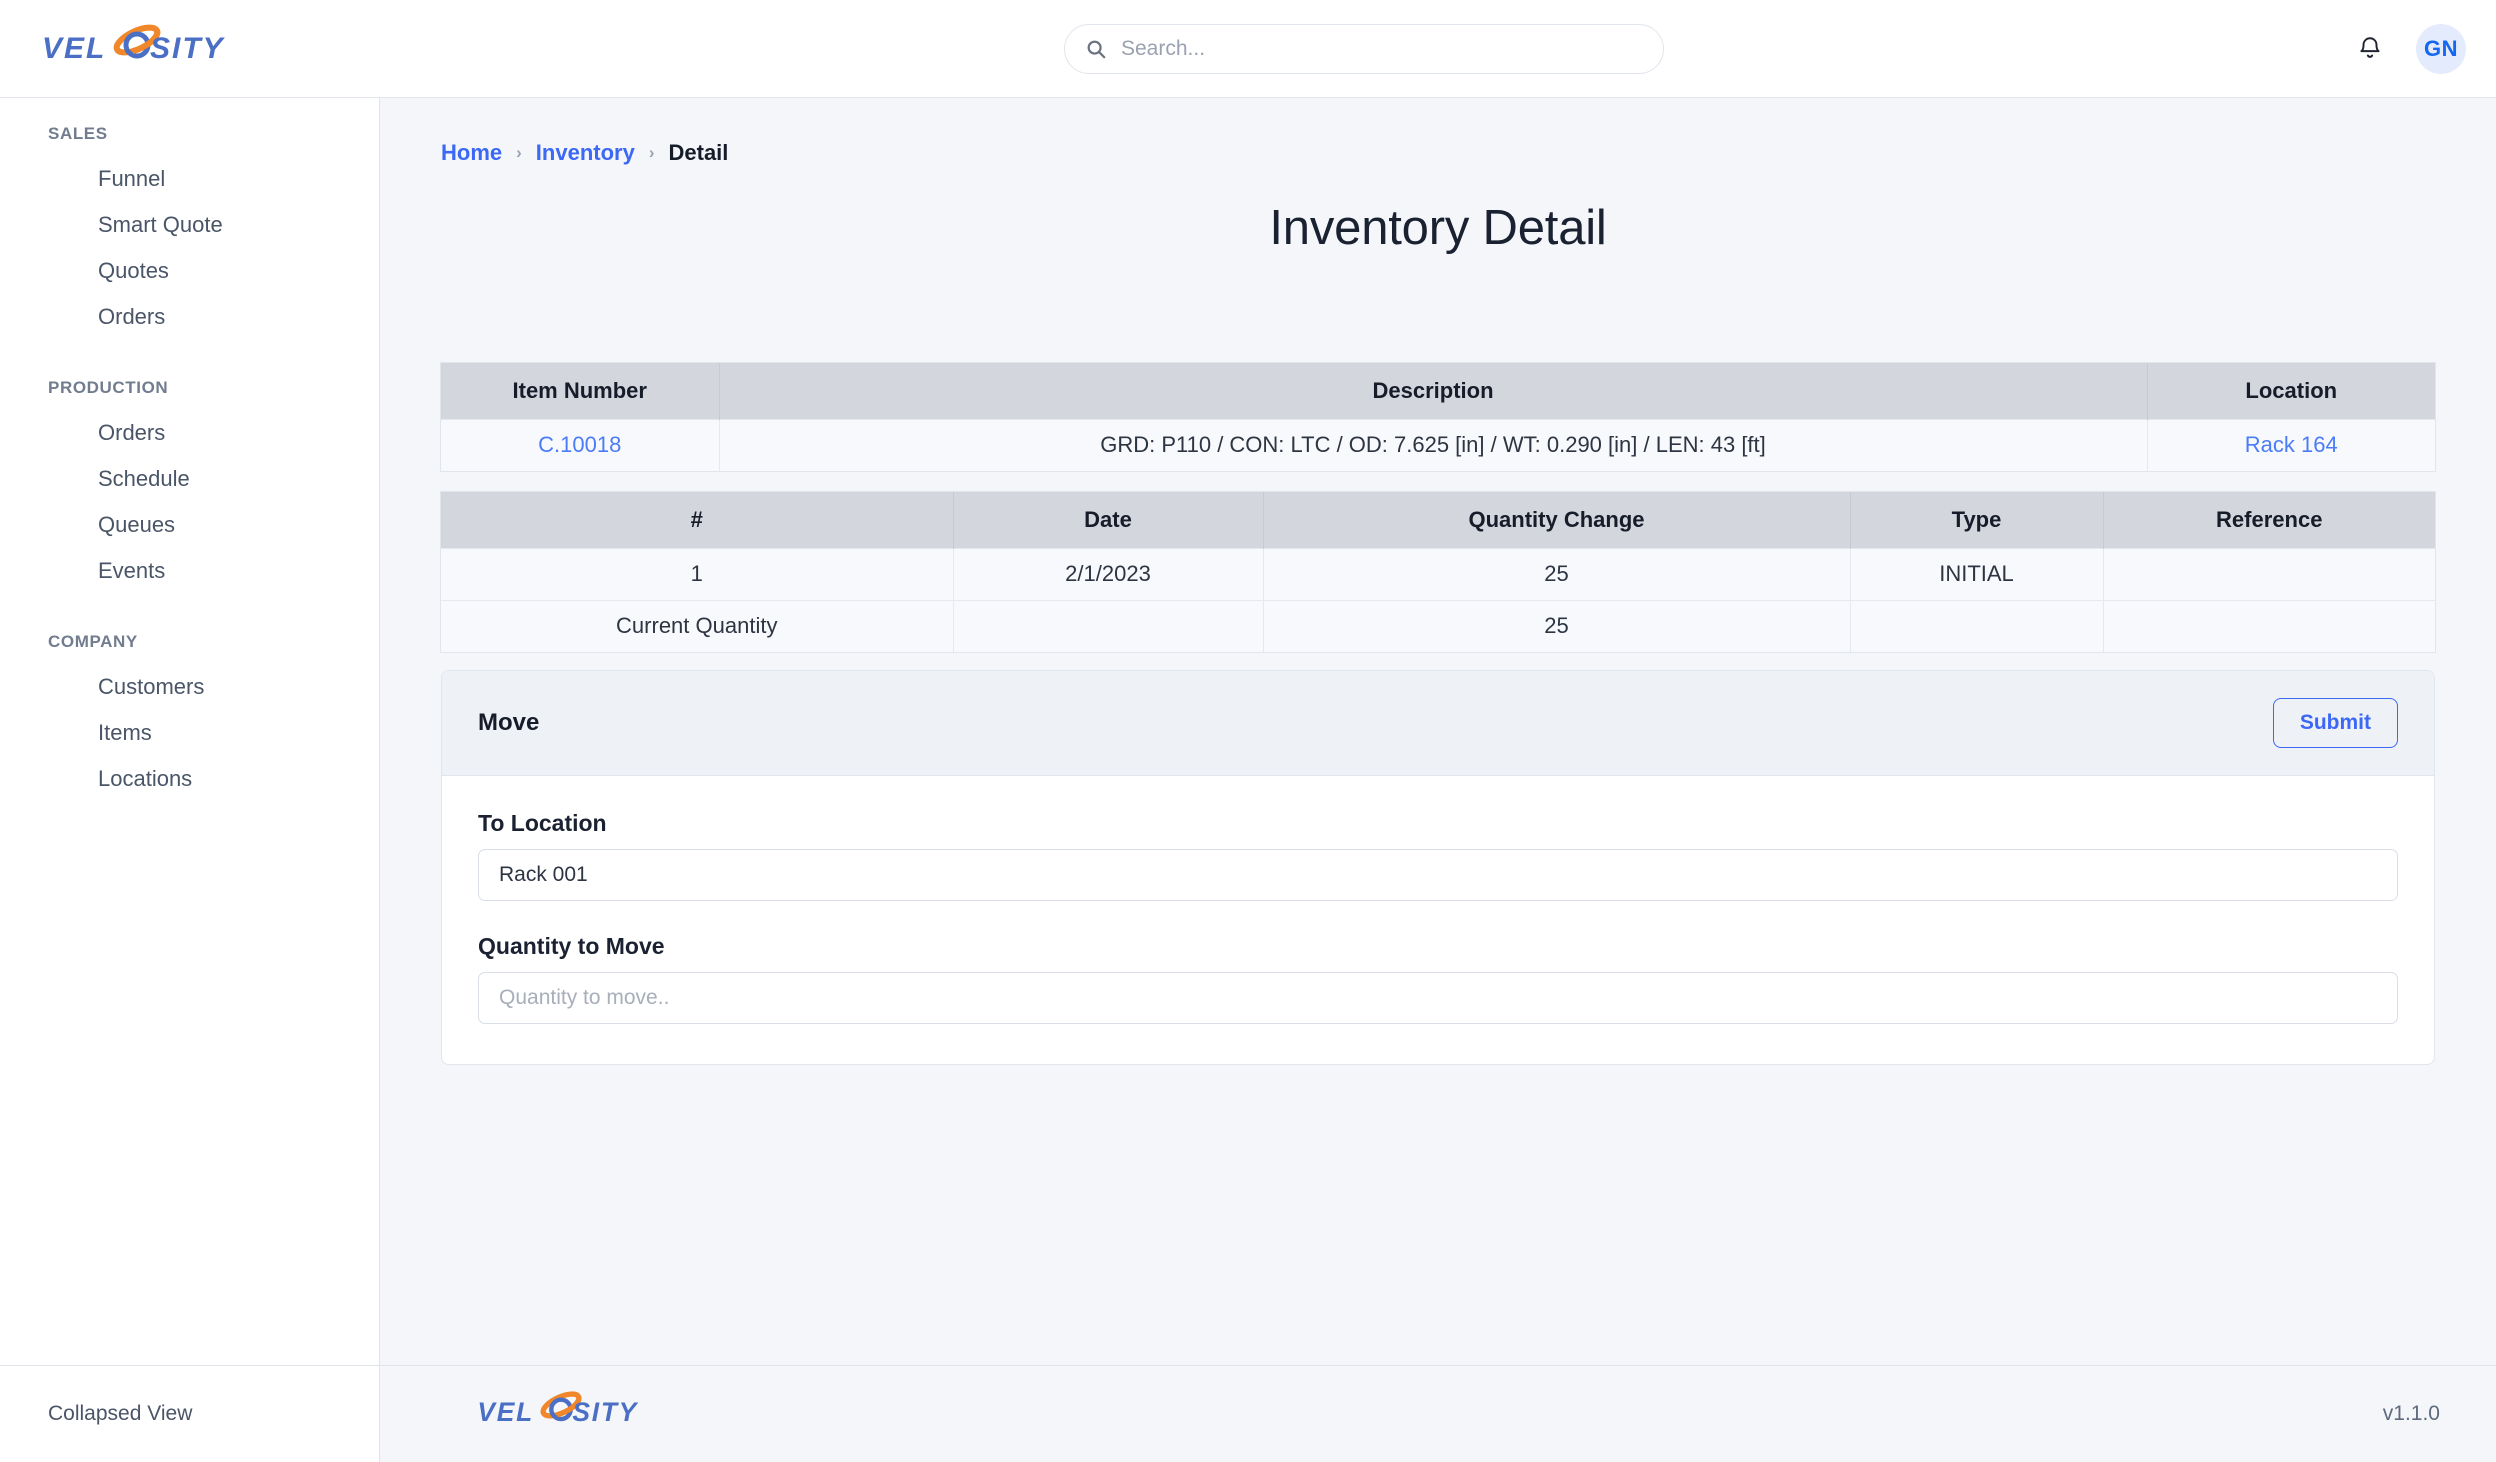  Describe the element at coordinates (2269, 573) in the screenshot. I see `cell-reference` at that location.